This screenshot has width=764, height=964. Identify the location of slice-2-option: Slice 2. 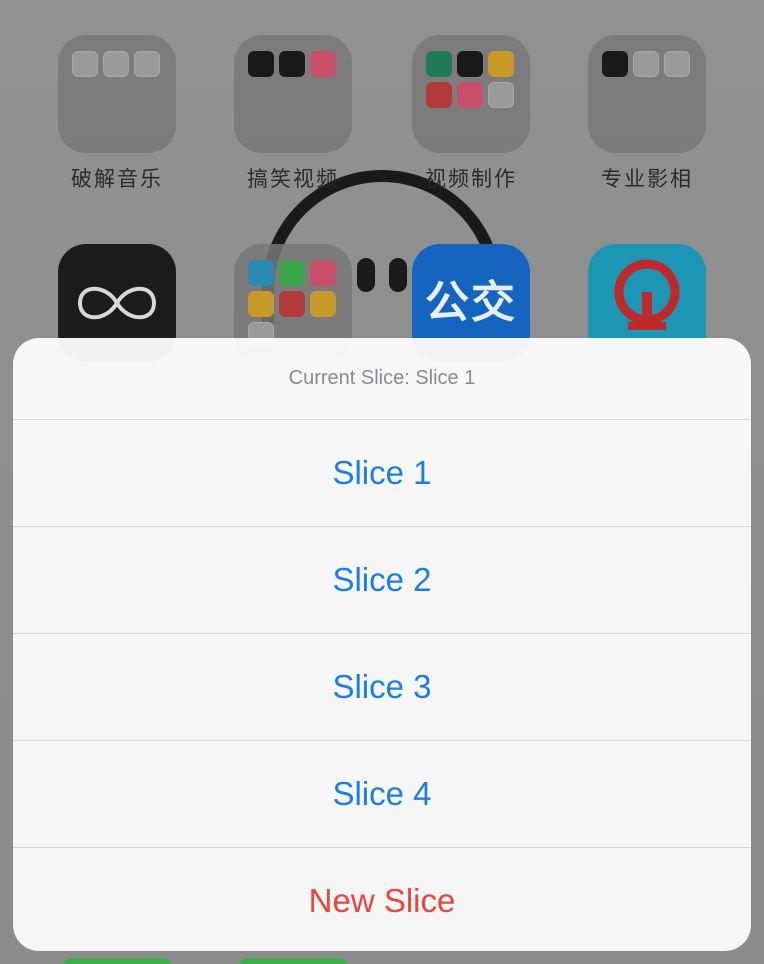
(382, 580).